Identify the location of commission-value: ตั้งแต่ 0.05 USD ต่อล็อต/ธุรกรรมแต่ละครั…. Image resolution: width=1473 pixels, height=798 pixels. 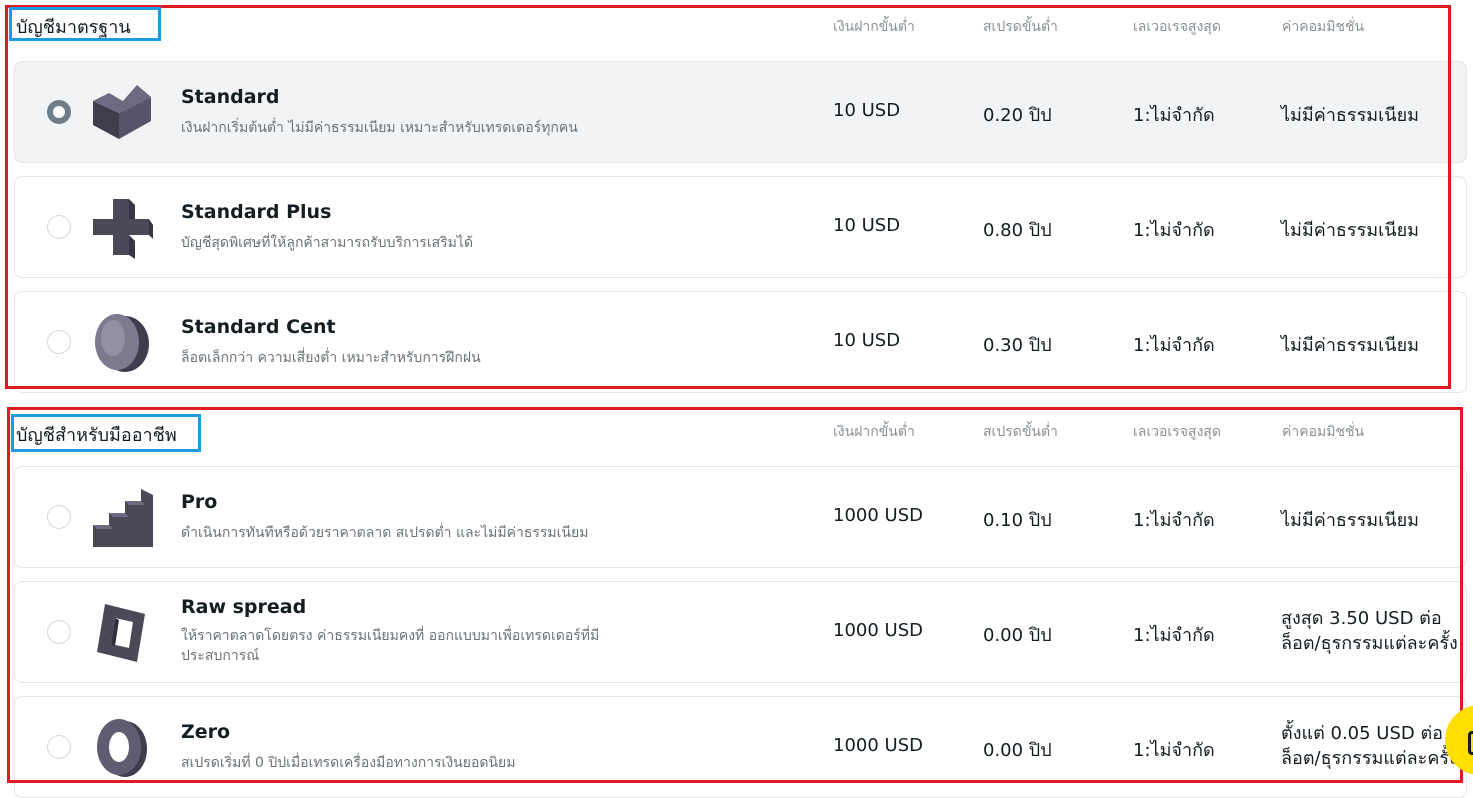
(1369, 746).